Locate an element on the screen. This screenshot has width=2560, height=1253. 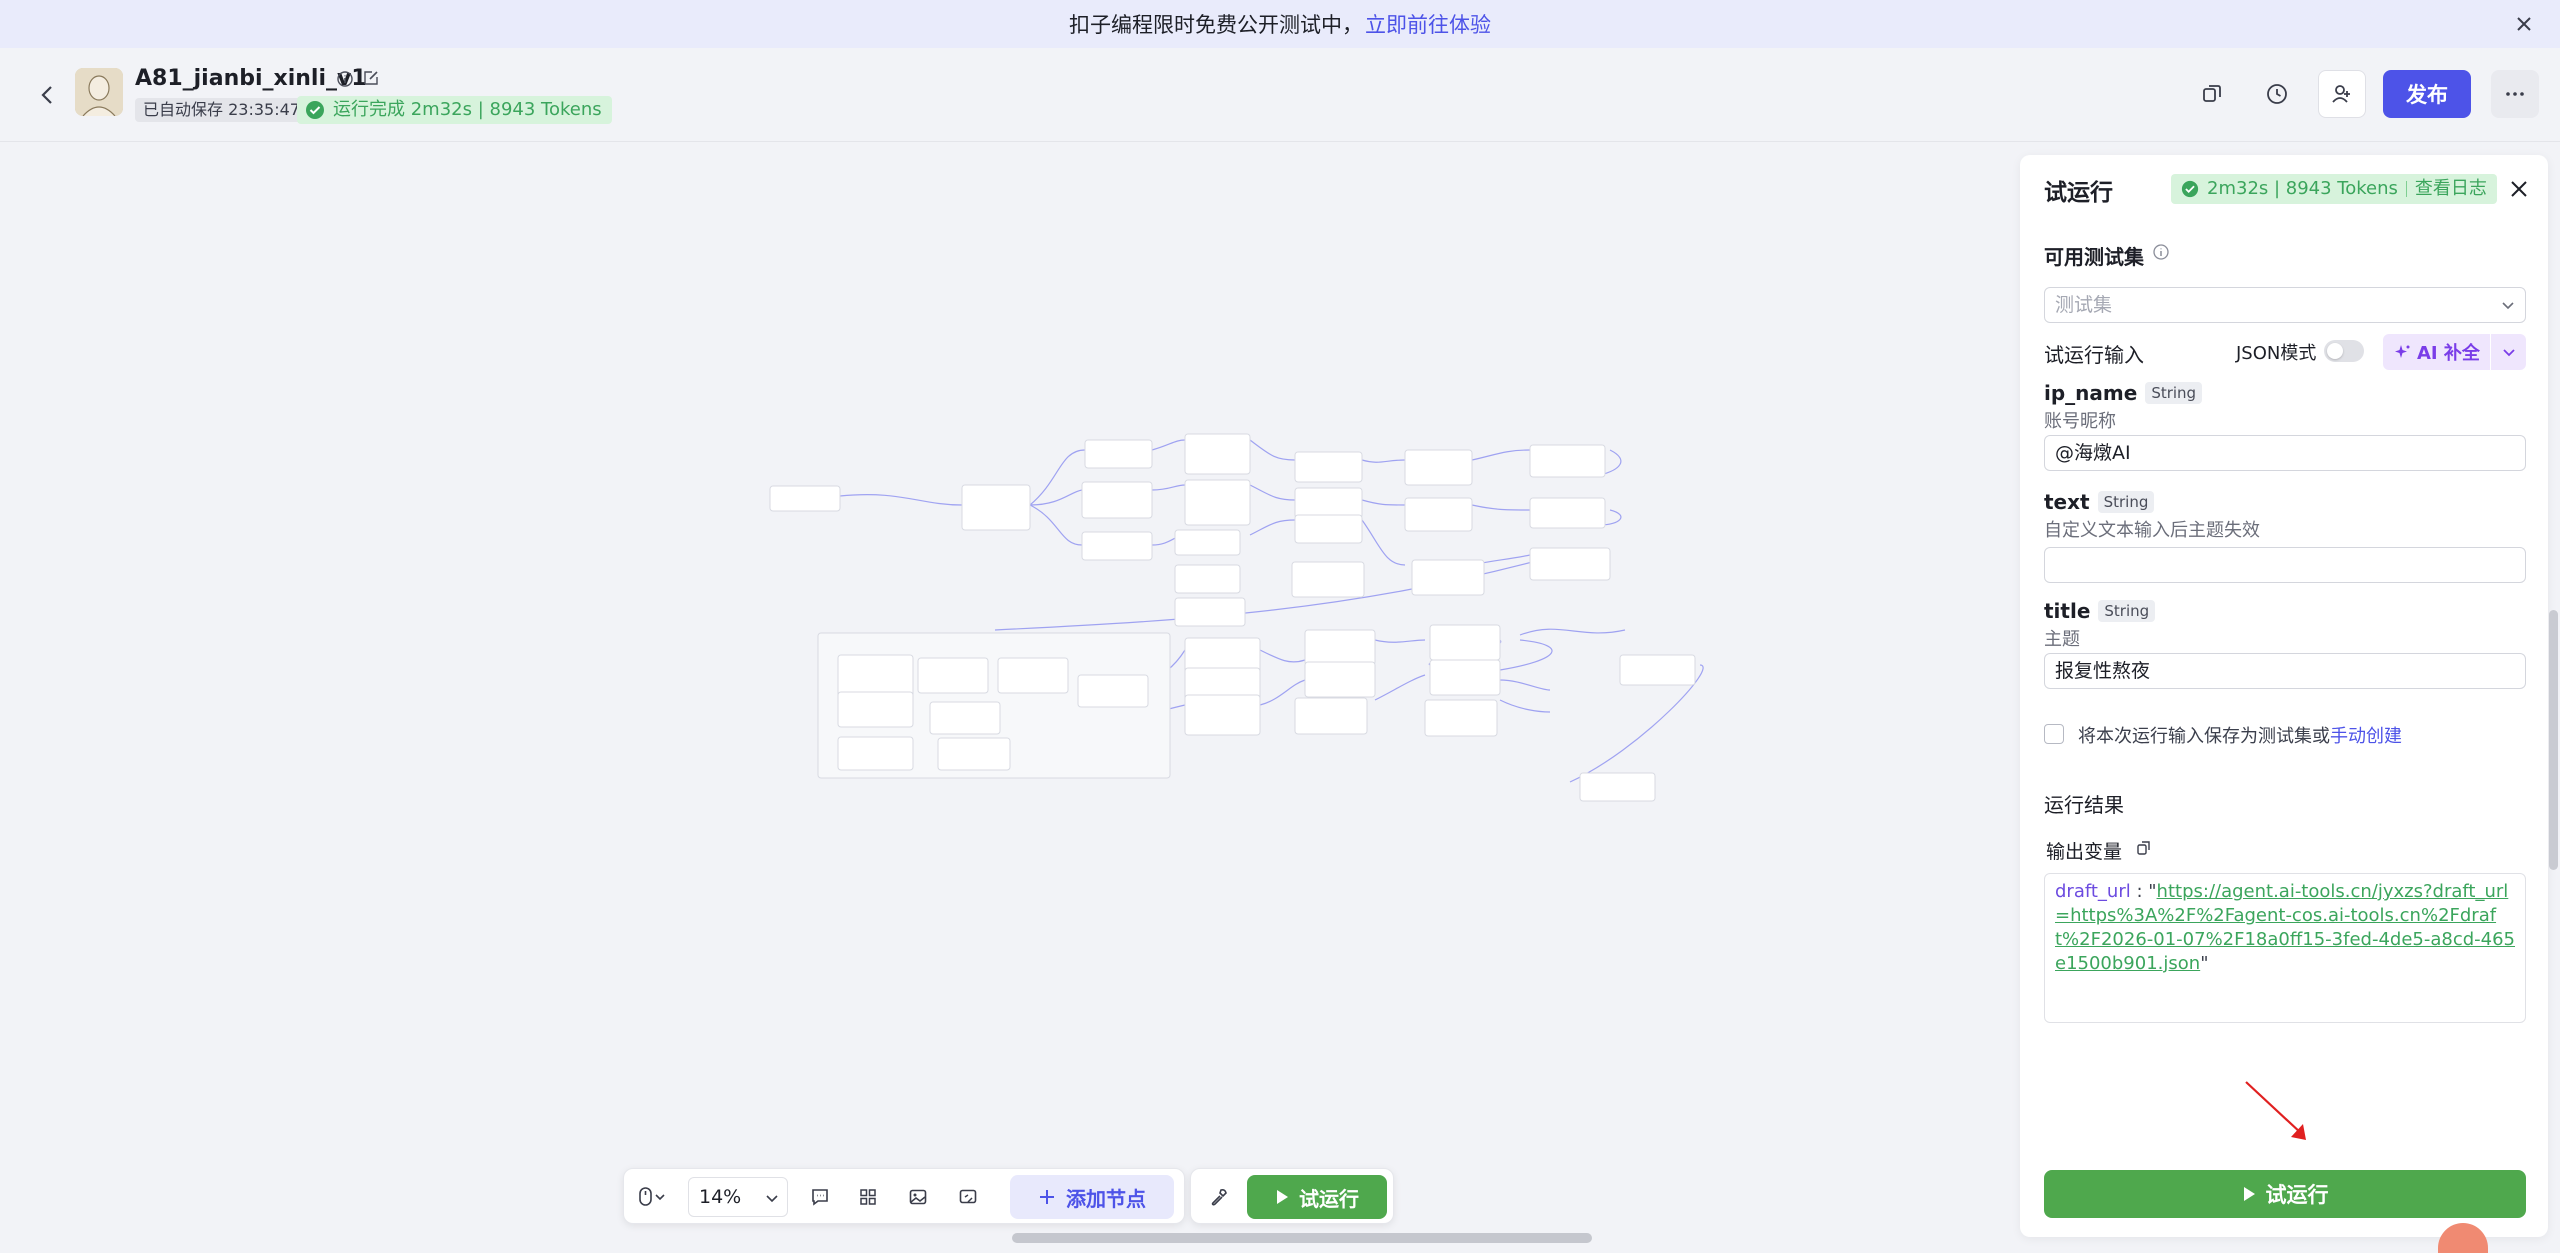
image-icon is located at coordinates (918, 1197).